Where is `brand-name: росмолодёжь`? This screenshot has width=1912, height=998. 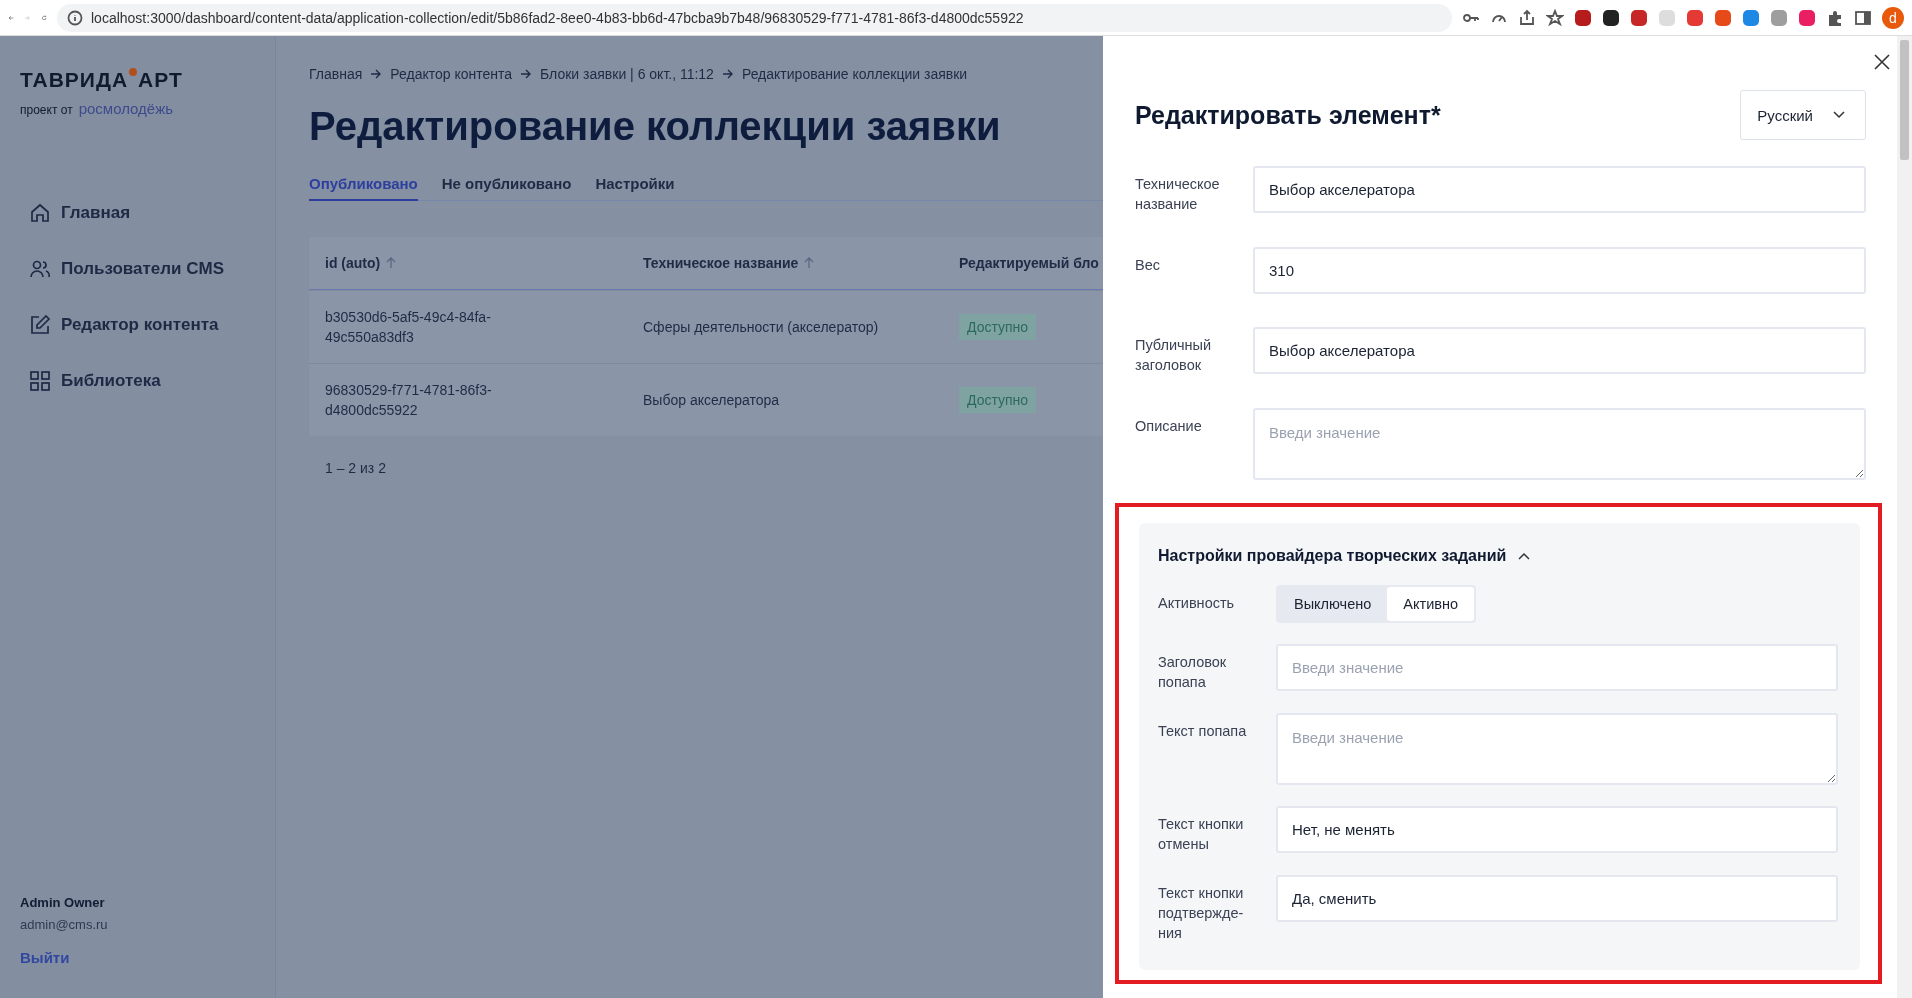 brand-name: росмолодёжь is located at coordinates (126, 108).